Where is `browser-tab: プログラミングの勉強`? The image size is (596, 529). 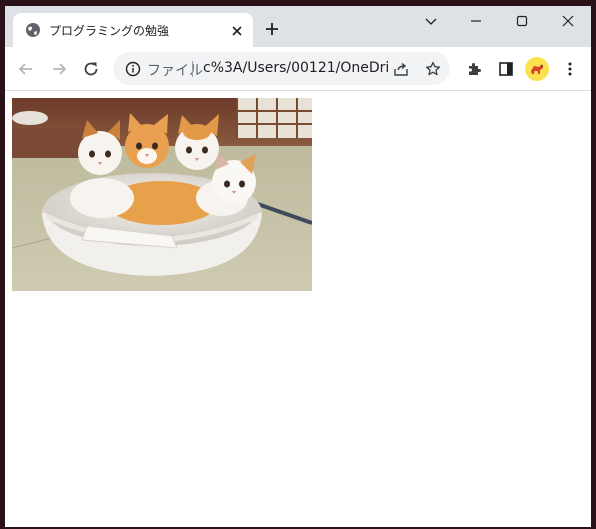 browser-tab: プログラミングの勉強 is located at coordinates (133, 30).